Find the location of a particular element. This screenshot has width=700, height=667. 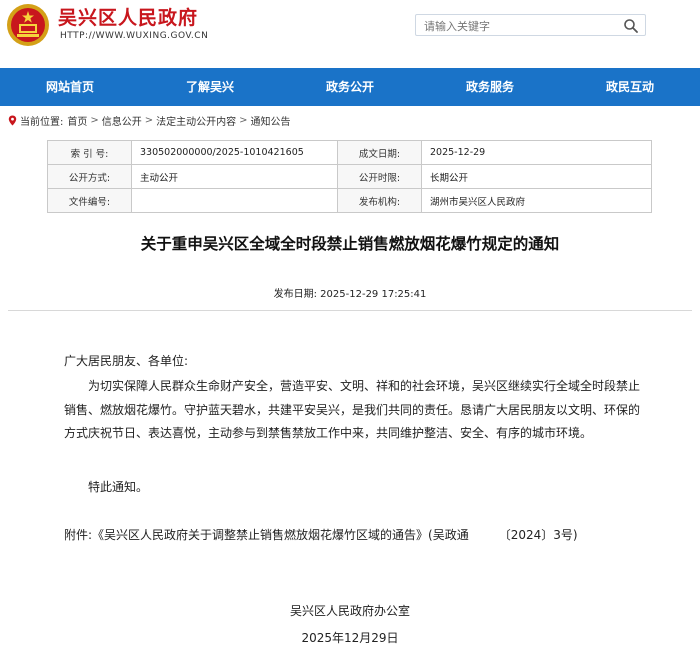

search-input is located at coordinates (519, 26).